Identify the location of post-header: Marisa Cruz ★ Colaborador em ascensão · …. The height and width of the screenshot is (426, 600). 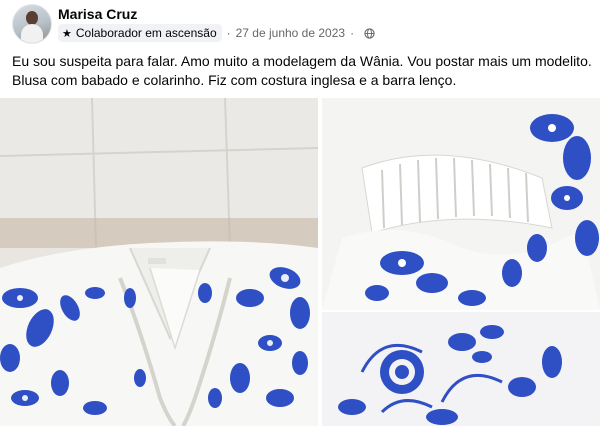
(300, 22).